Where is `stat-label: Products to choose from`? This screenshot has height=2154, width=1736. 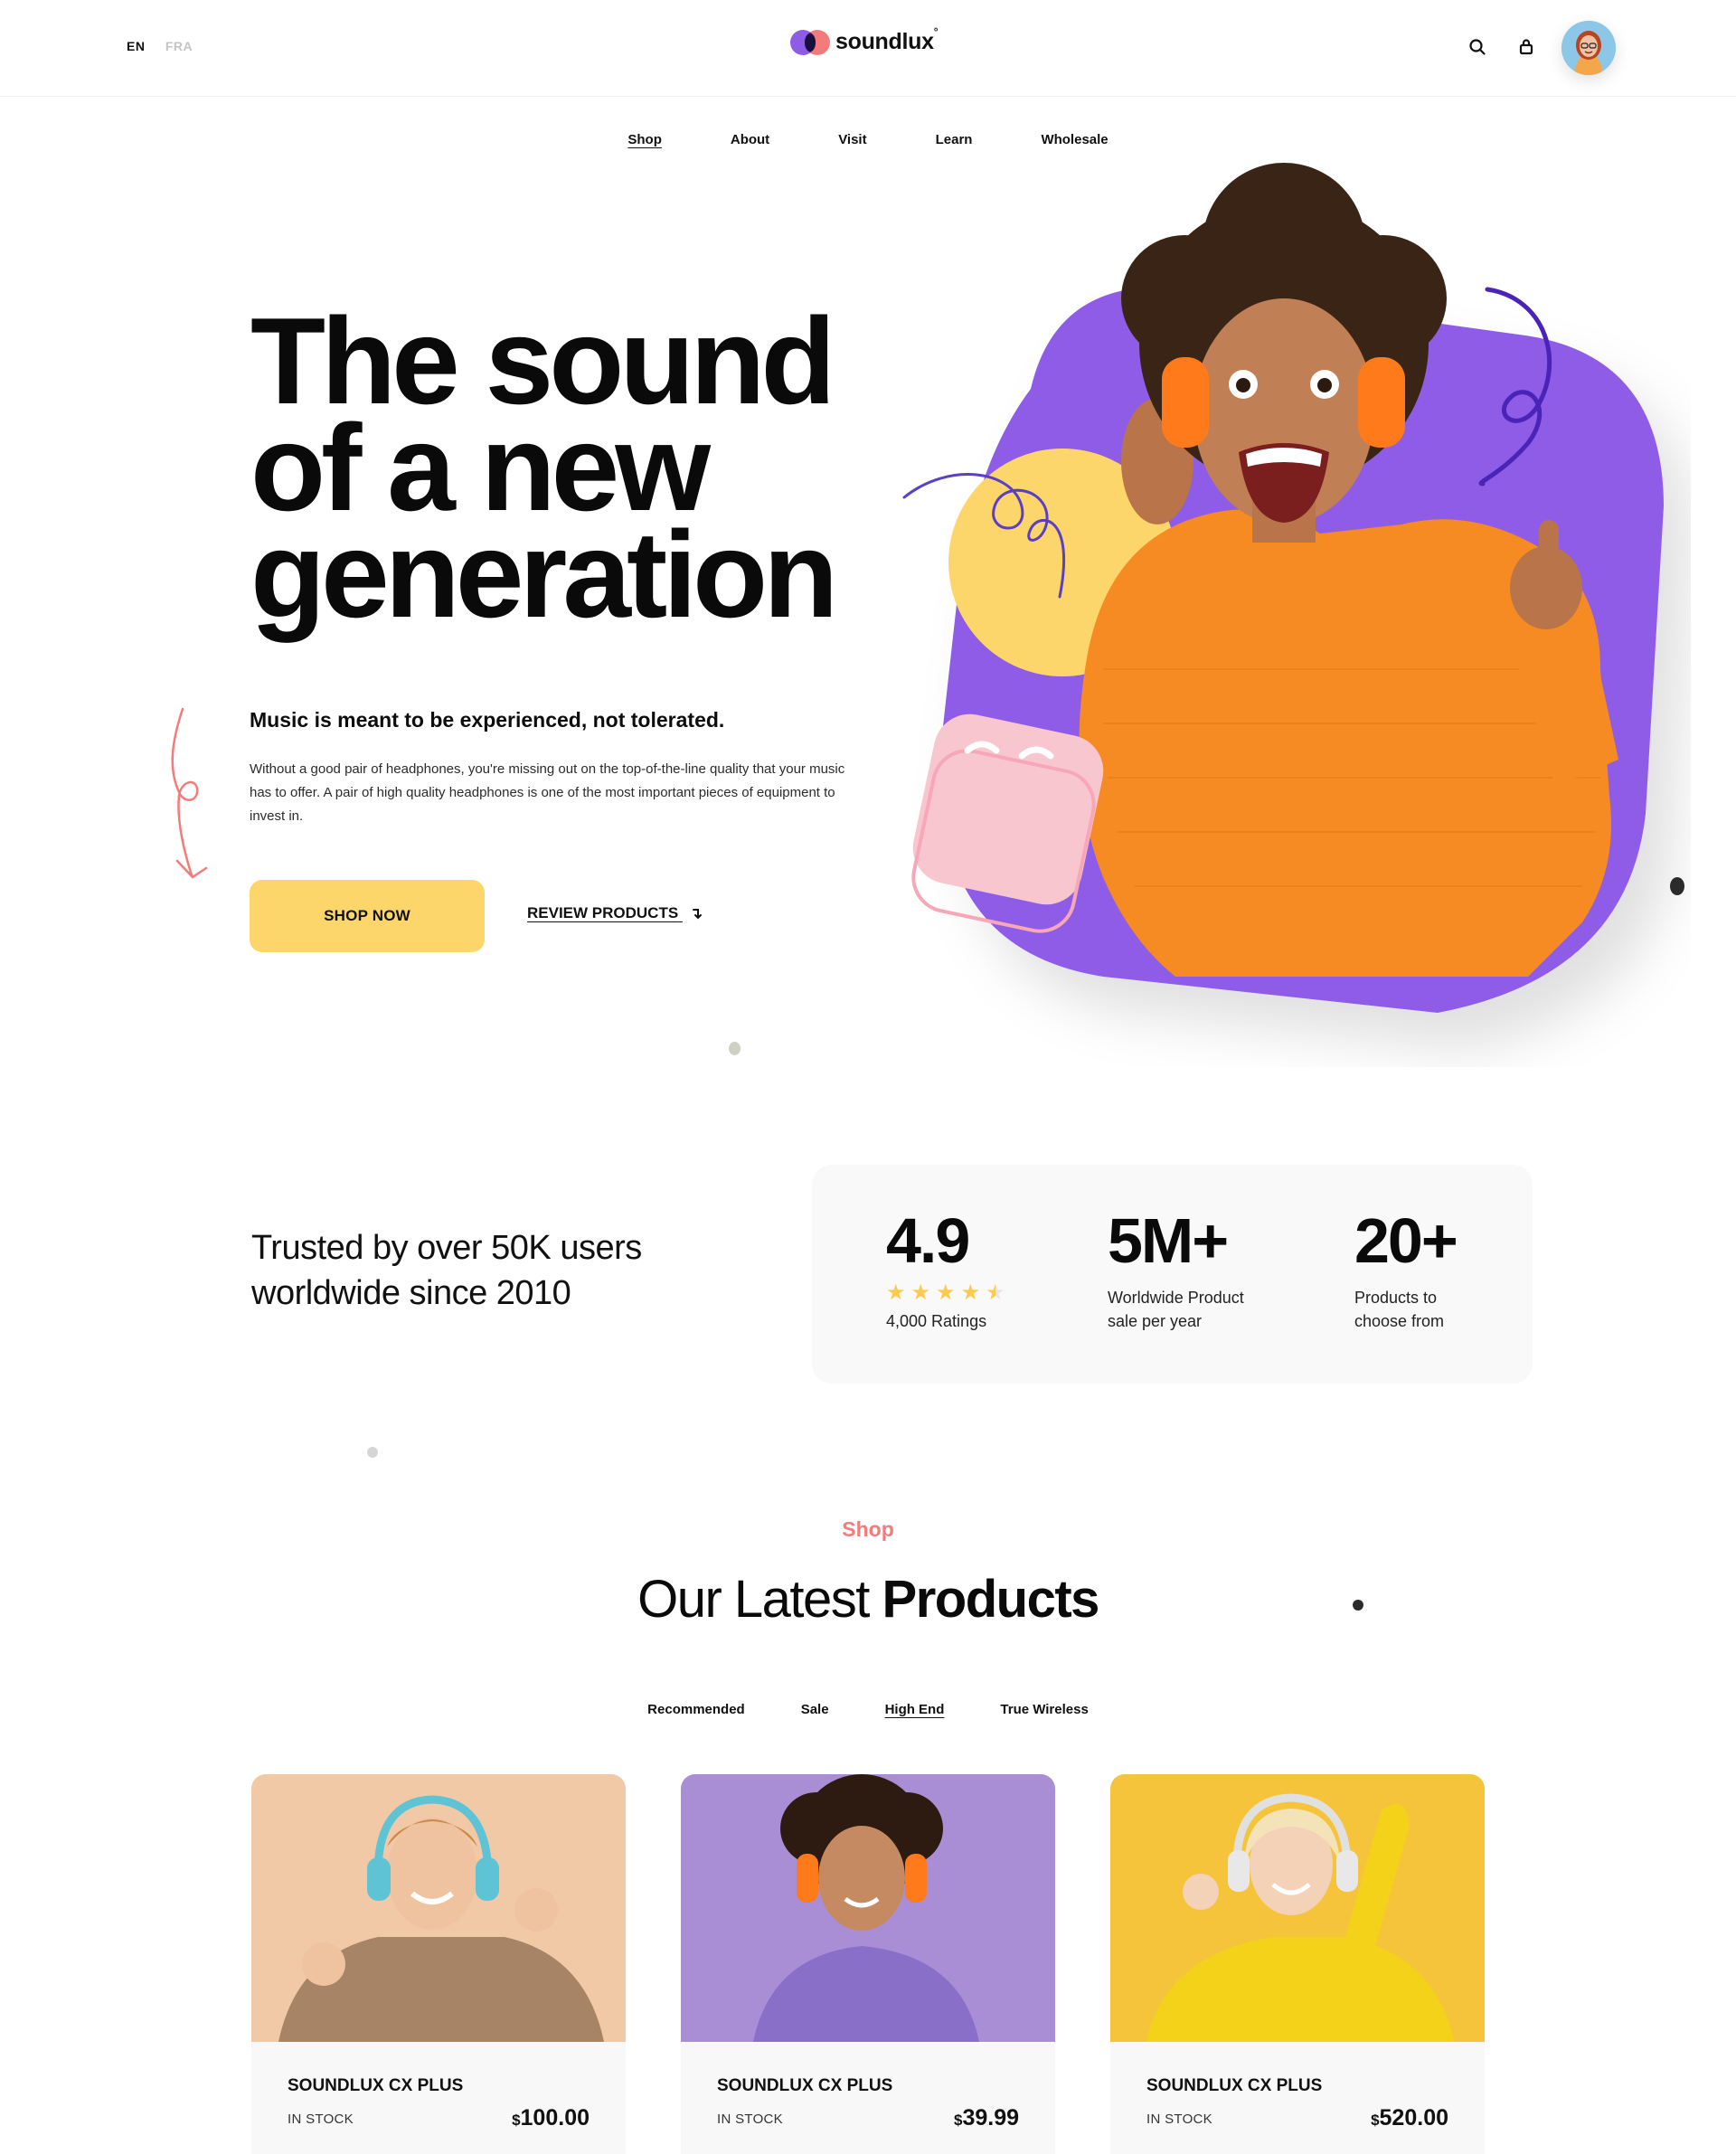
stat-label: Products to choose from is located at coordinates (1400, 1309).